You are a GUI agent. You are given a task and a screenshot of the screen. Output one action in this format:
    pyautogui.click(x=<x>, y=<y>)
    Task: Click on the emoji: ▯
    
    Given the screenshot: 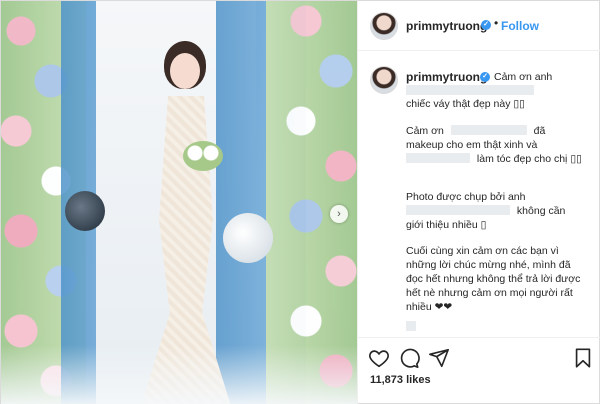 What is the action you would take?
    pyautogui.click(x=483, y=225)
    